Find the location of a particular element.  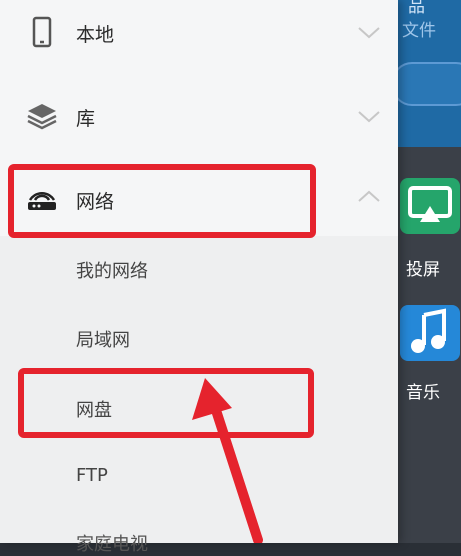

cast-tile is located at coordinates (430, 206).